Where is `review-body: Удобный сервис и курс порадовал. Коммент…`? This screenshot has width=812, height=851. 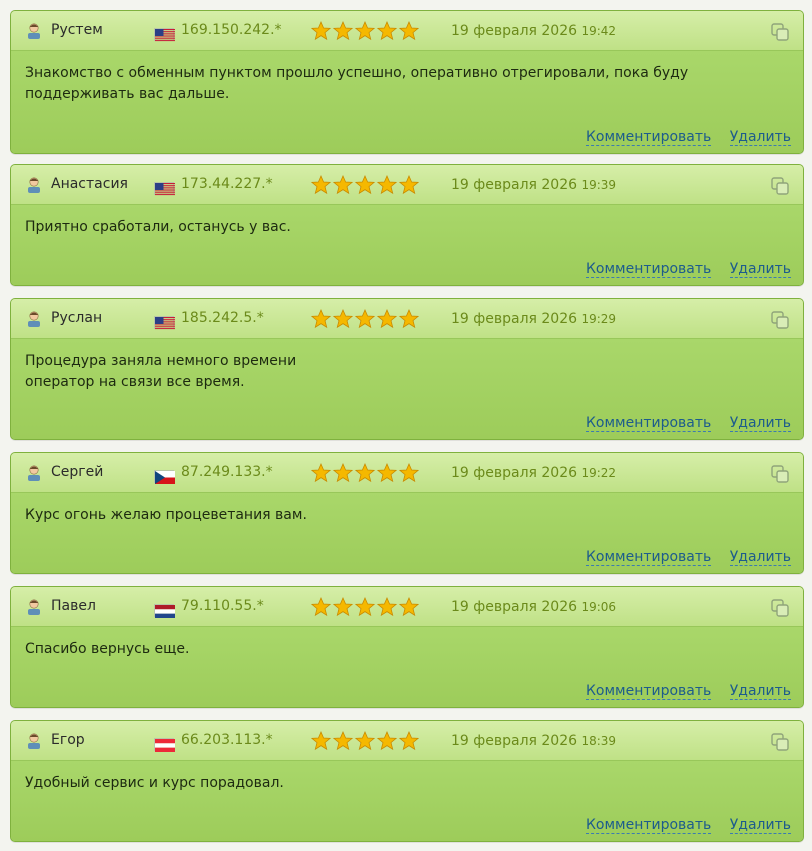
review-body: Удобный сервис и курс порадовал. Коммент… is located at coordinates (407, 801).